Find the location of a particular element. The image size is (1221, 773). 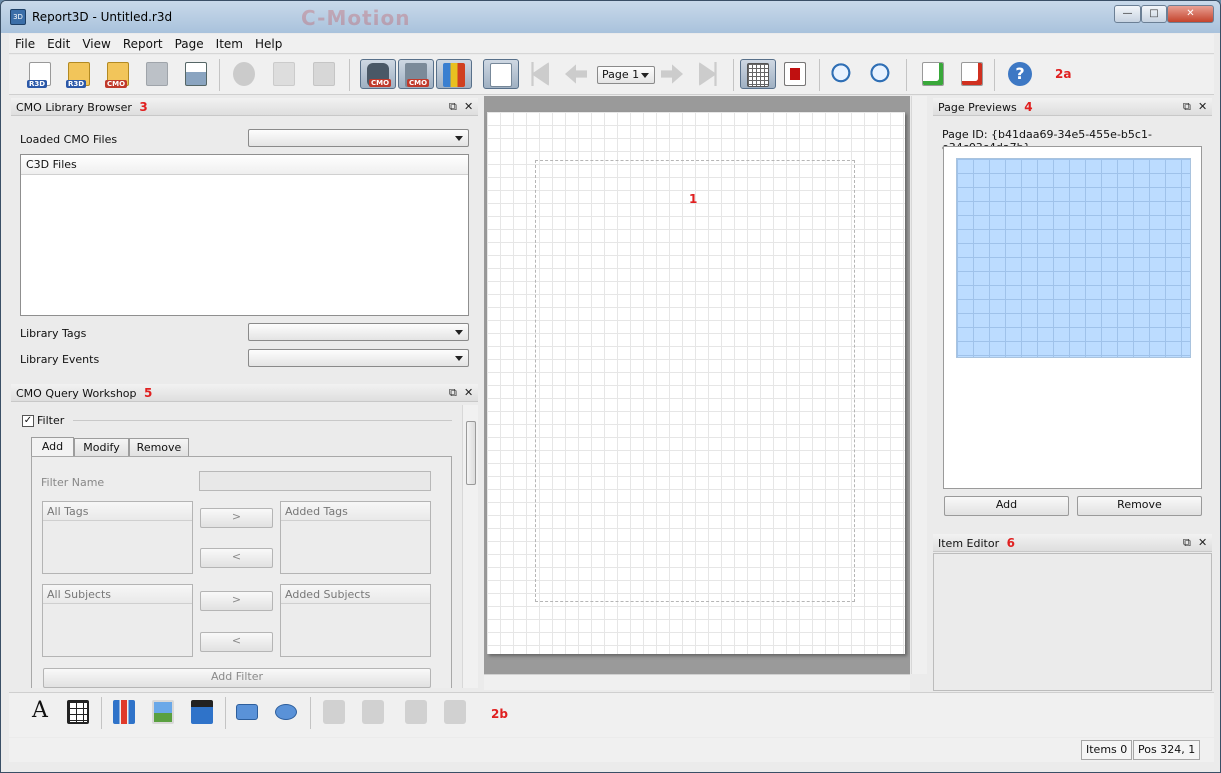

items-count: Items 0 is located at coordinates (1107, 750).